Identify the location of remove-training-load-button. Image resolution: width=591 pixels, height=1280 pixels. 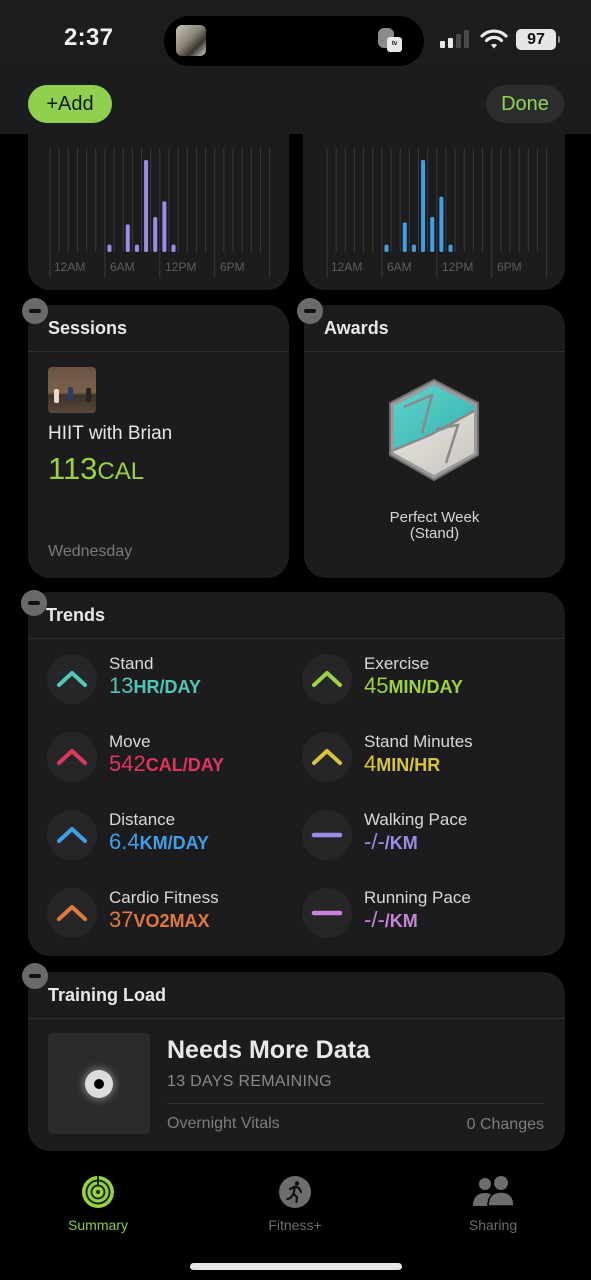
(35, 976).